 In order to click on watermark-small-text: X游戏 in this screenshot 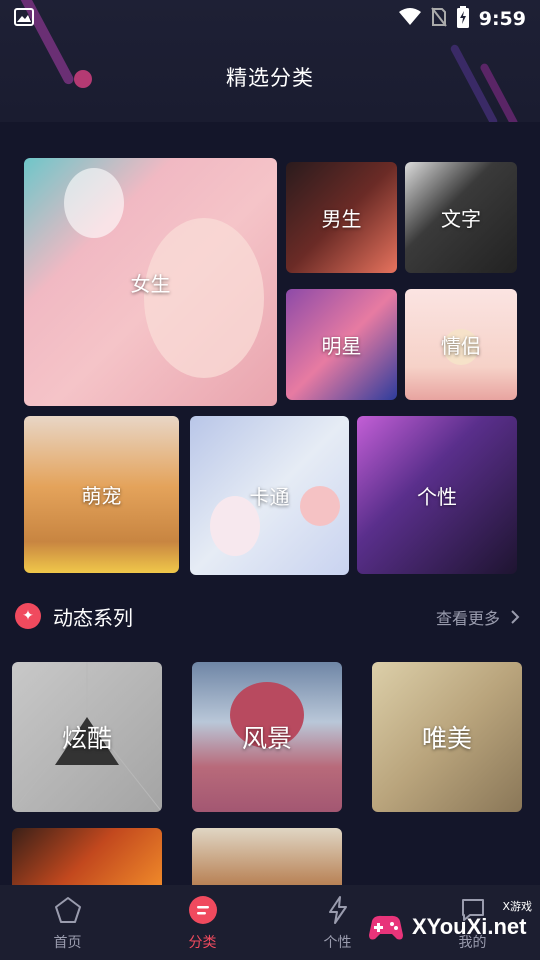, I will do `click(517, 906)`.